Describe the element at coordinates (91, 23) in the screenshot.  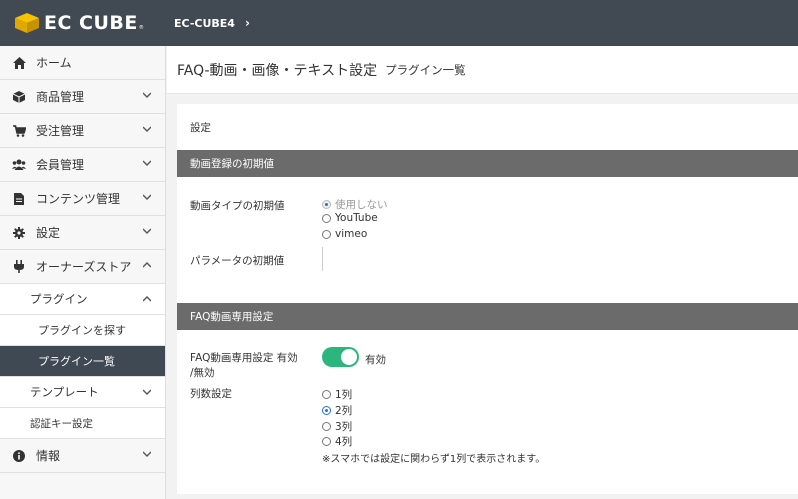
I see `logo-text: EC CUBE` at that location.